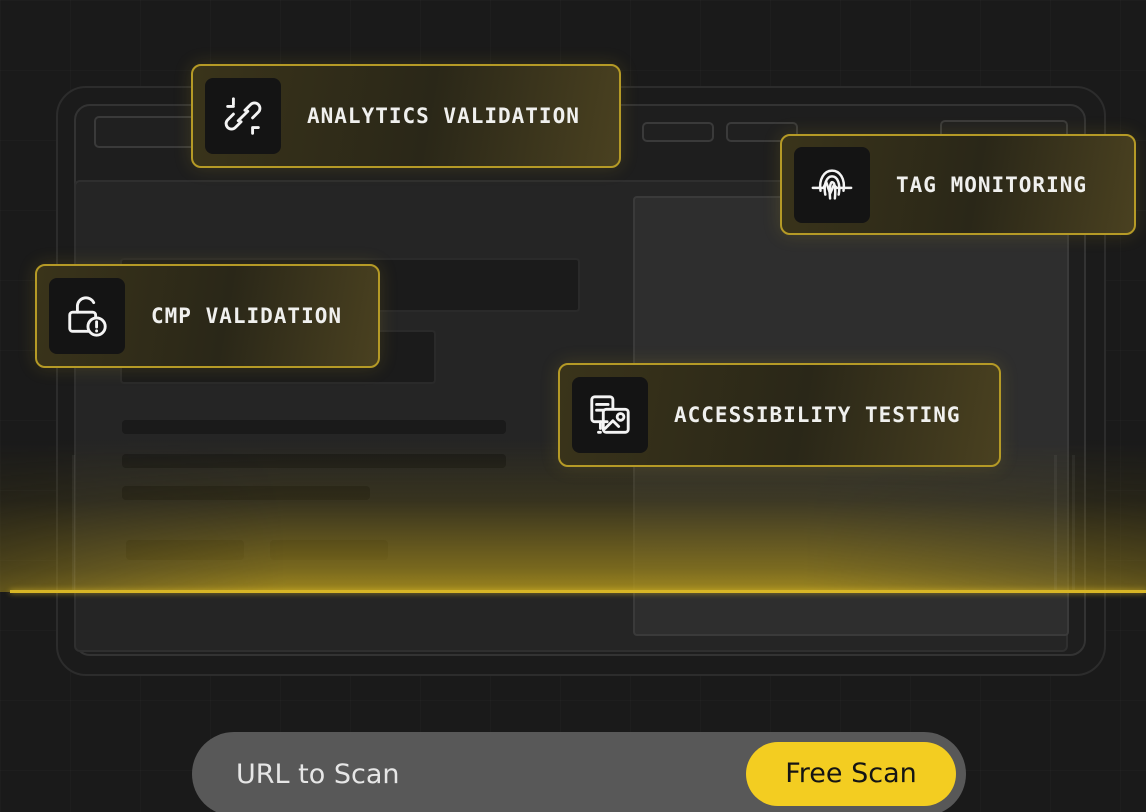 Image resolution: width=1146 pixels, height=812 pixels. Describe the element at coordinates (851, 774) in the screenshot. I see `free-scan-button: Free Scan` at that location.